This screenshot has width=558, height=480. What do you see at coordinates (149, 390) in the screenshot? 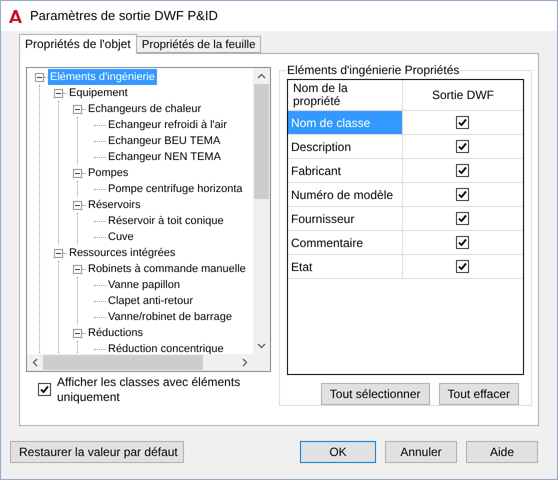
I see `checkbox-label: Afficher les classes avec éléments uniquement` at bounding box center [149, 390].